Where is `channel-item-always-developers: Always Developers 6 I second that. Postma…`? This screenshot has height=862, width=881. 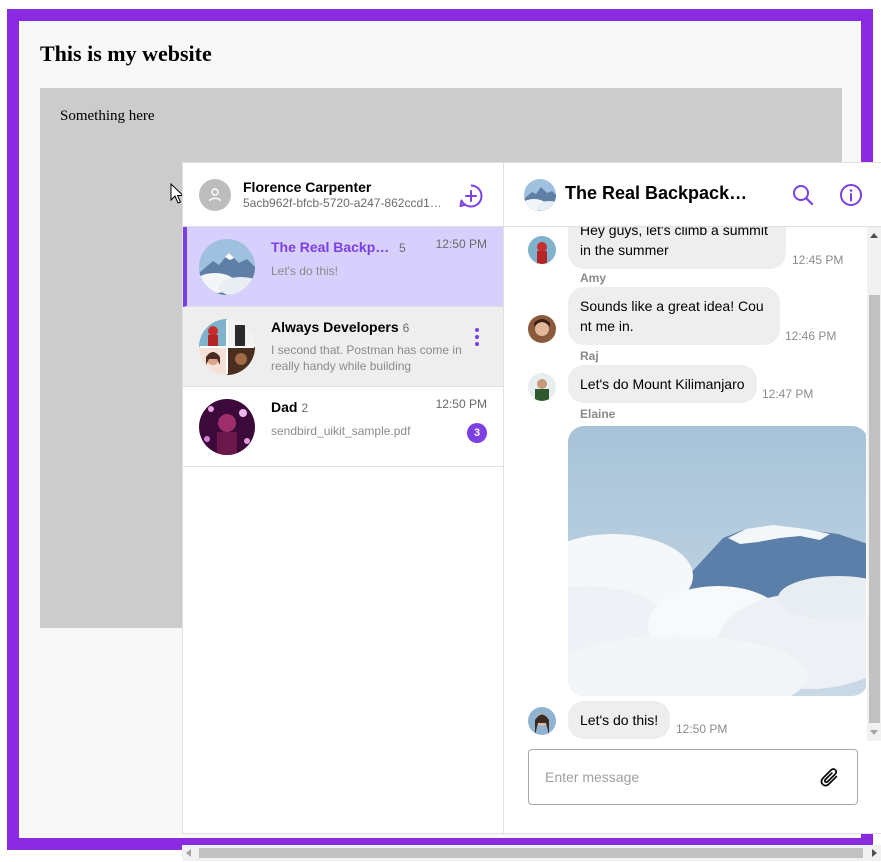
channel-item-always-developers: Always Developers 6 I second that. Postma… is located at coordinates (343, 347).